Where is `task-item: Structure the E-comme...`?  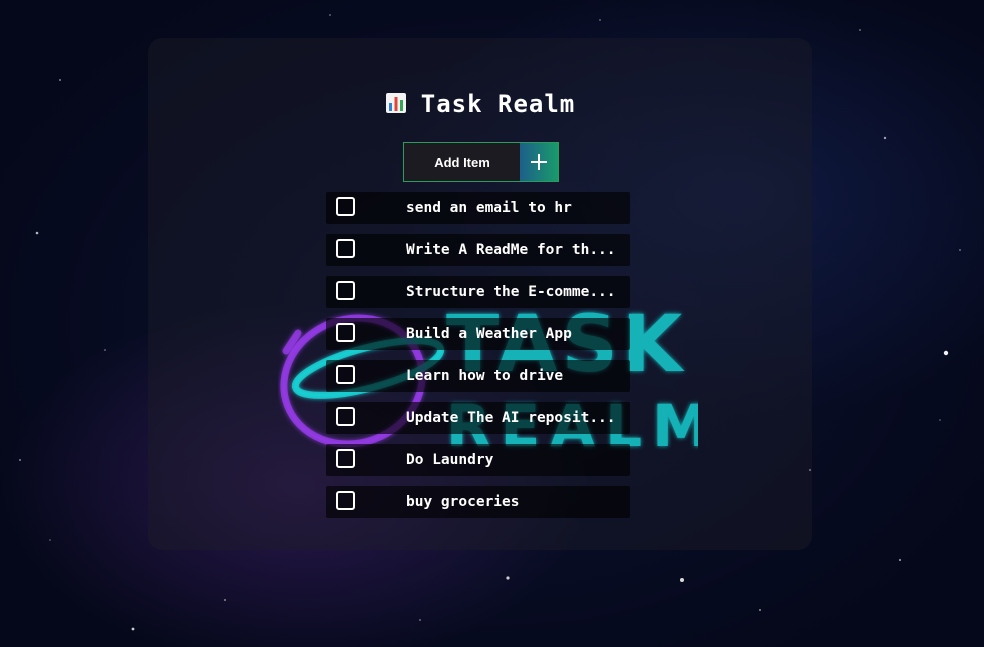
task-item: Structure the E-comme... is located at coordinates (478, 292).